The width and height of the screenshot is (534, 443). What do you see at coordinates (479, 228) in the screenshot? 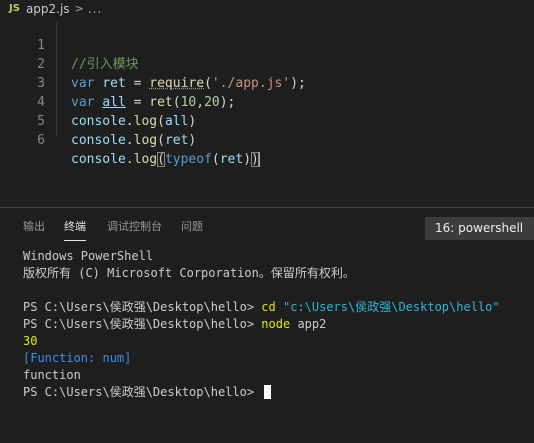
I see `terminal-selector: 16: powershell` at bounding box center [479, 228].